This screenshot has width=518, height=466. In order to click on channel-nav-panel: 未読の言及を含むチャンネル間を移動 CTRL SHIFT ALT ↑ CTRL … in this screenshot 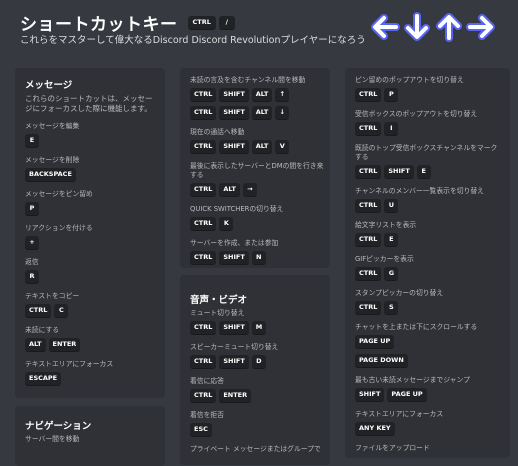, I will do `click(255, 168)`.